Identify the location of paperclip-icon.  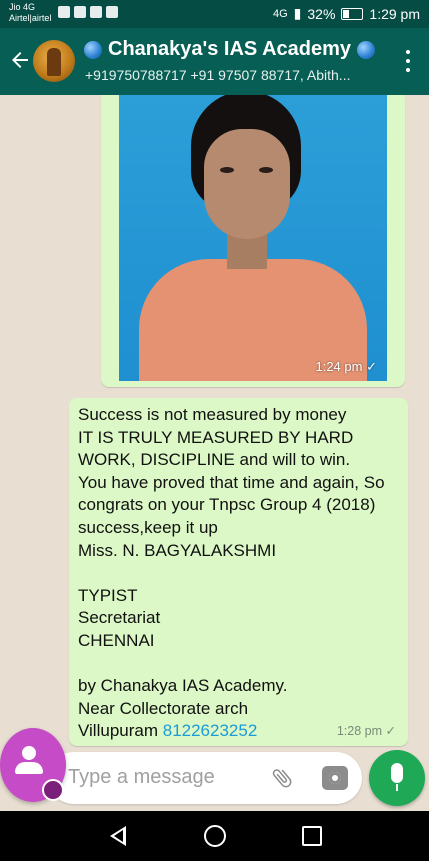
(282, 778).